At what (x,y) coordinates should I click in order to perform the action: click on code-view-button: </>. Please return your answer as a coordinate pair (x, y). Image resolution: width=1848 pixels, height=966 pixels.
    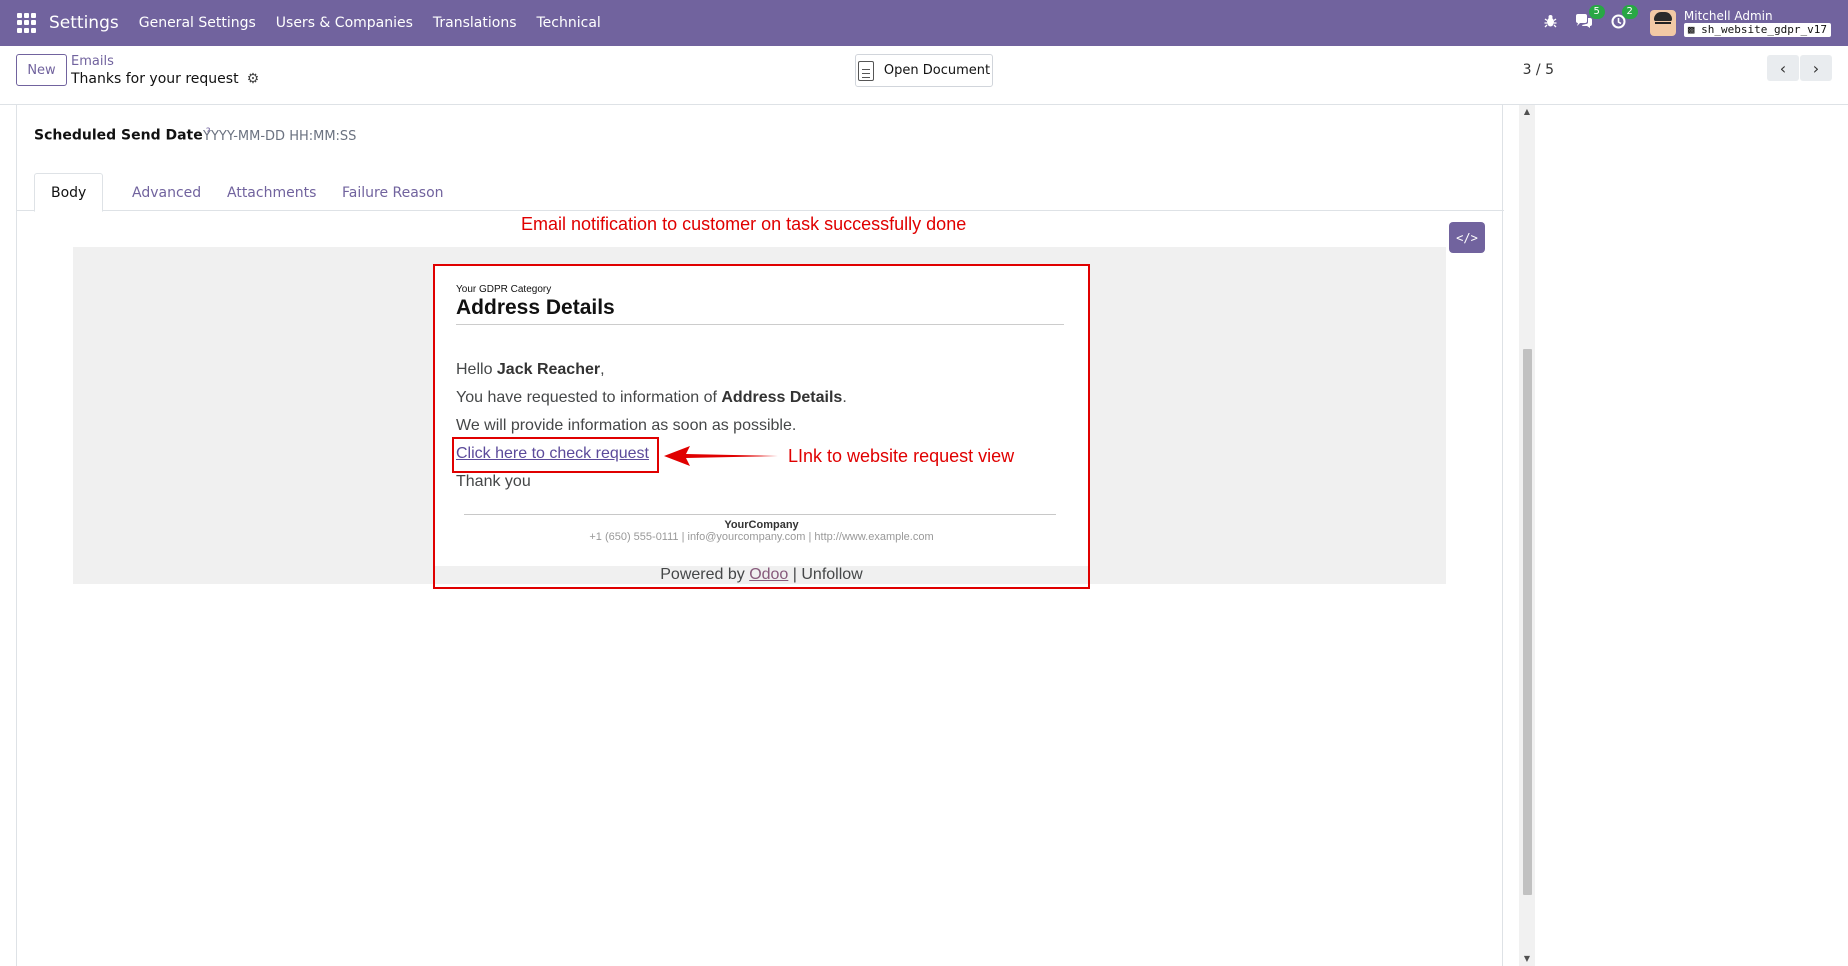
    Looking at the image, I should click on (1467, 237).